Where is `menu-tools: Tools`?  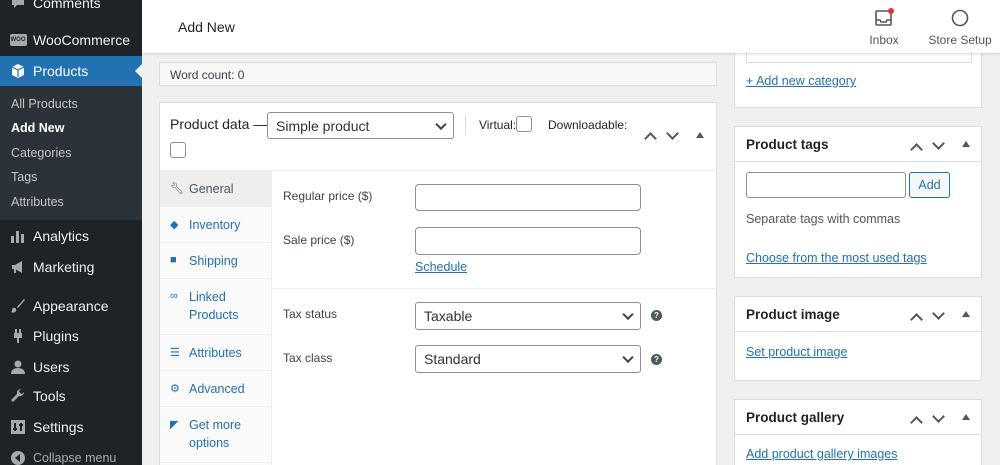 menu-tools: Tools is located at coordinates (71, 396).